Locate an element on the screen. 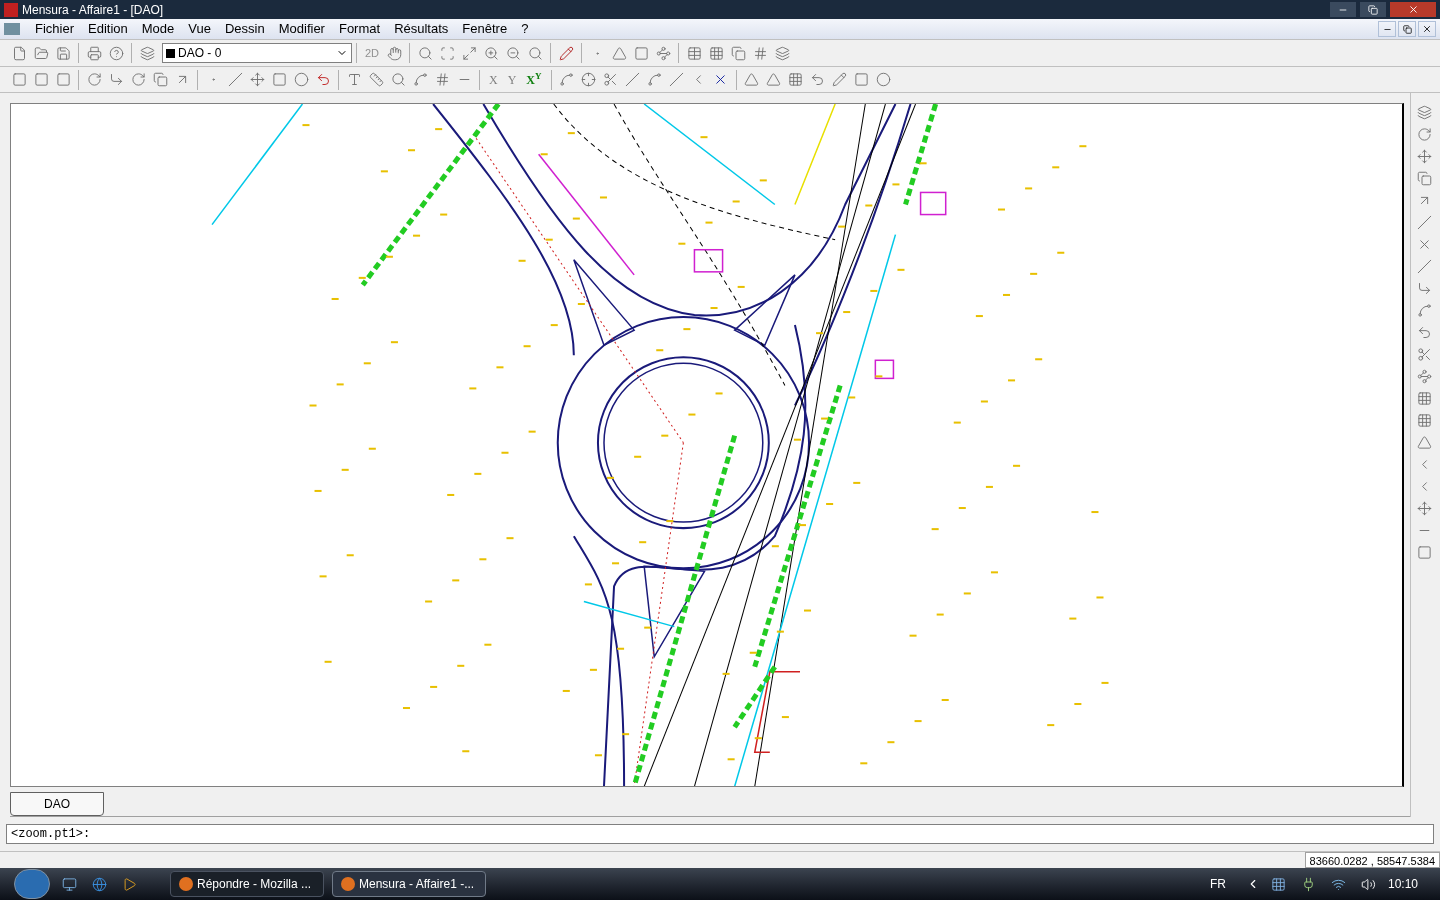 The height and width of the screenshot is (900, 1440). menu-item: Dessin is located at coordinates (244, 29).